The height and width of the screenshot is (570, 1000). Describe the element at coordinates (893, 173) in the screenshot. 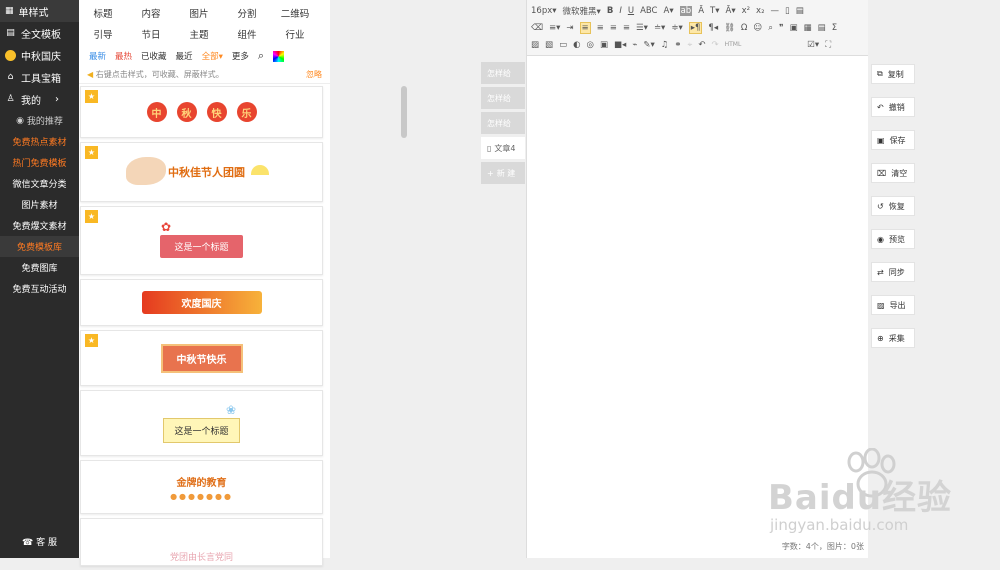

I see `clear-button: ⌧ 清空` at that location.